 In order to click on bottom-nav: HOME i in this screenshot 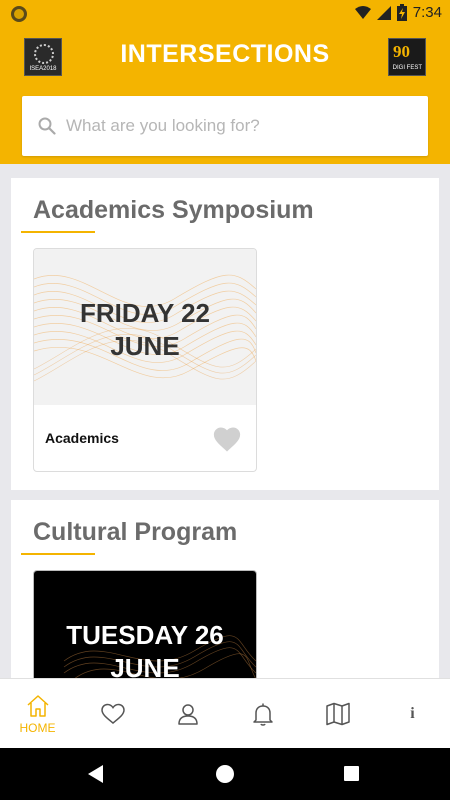, I will do `click(225, 713)`.